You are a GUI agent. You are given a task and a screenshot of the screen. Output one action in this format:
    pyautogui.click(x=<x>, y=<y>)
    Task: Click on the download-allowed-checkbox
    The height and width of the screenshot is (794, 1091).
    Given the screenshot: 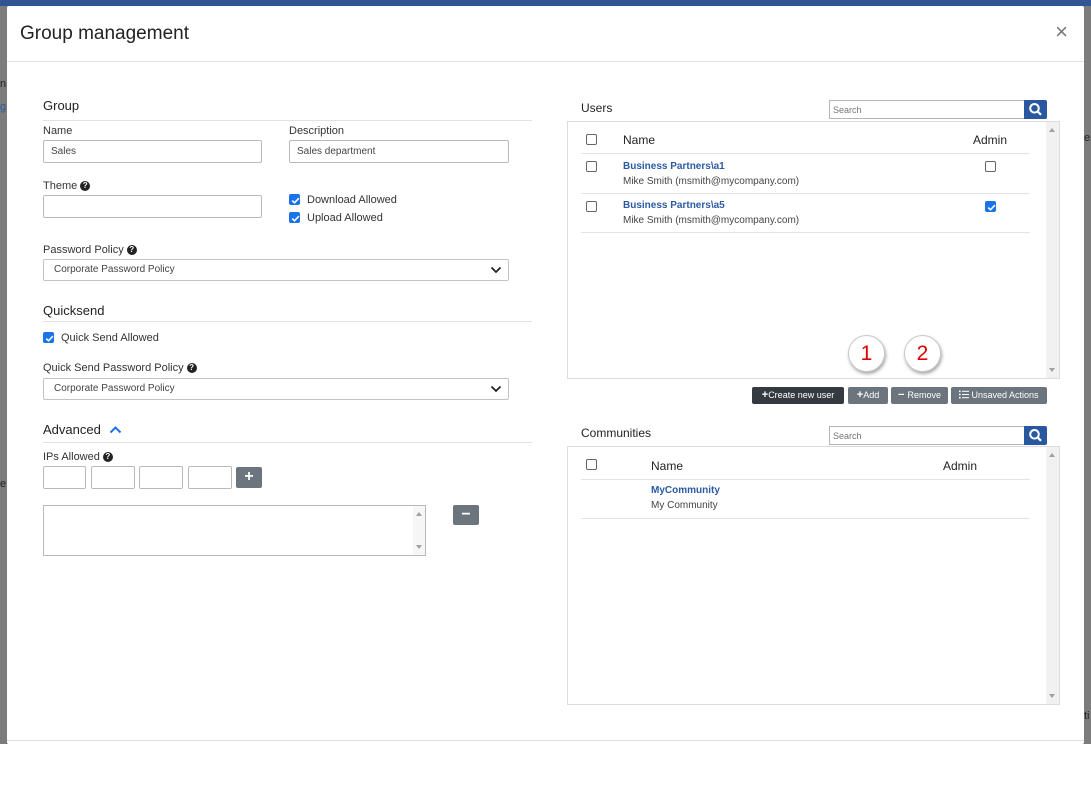 What is the action you would take?
    pyautogui.click(x=294, y=199)
    